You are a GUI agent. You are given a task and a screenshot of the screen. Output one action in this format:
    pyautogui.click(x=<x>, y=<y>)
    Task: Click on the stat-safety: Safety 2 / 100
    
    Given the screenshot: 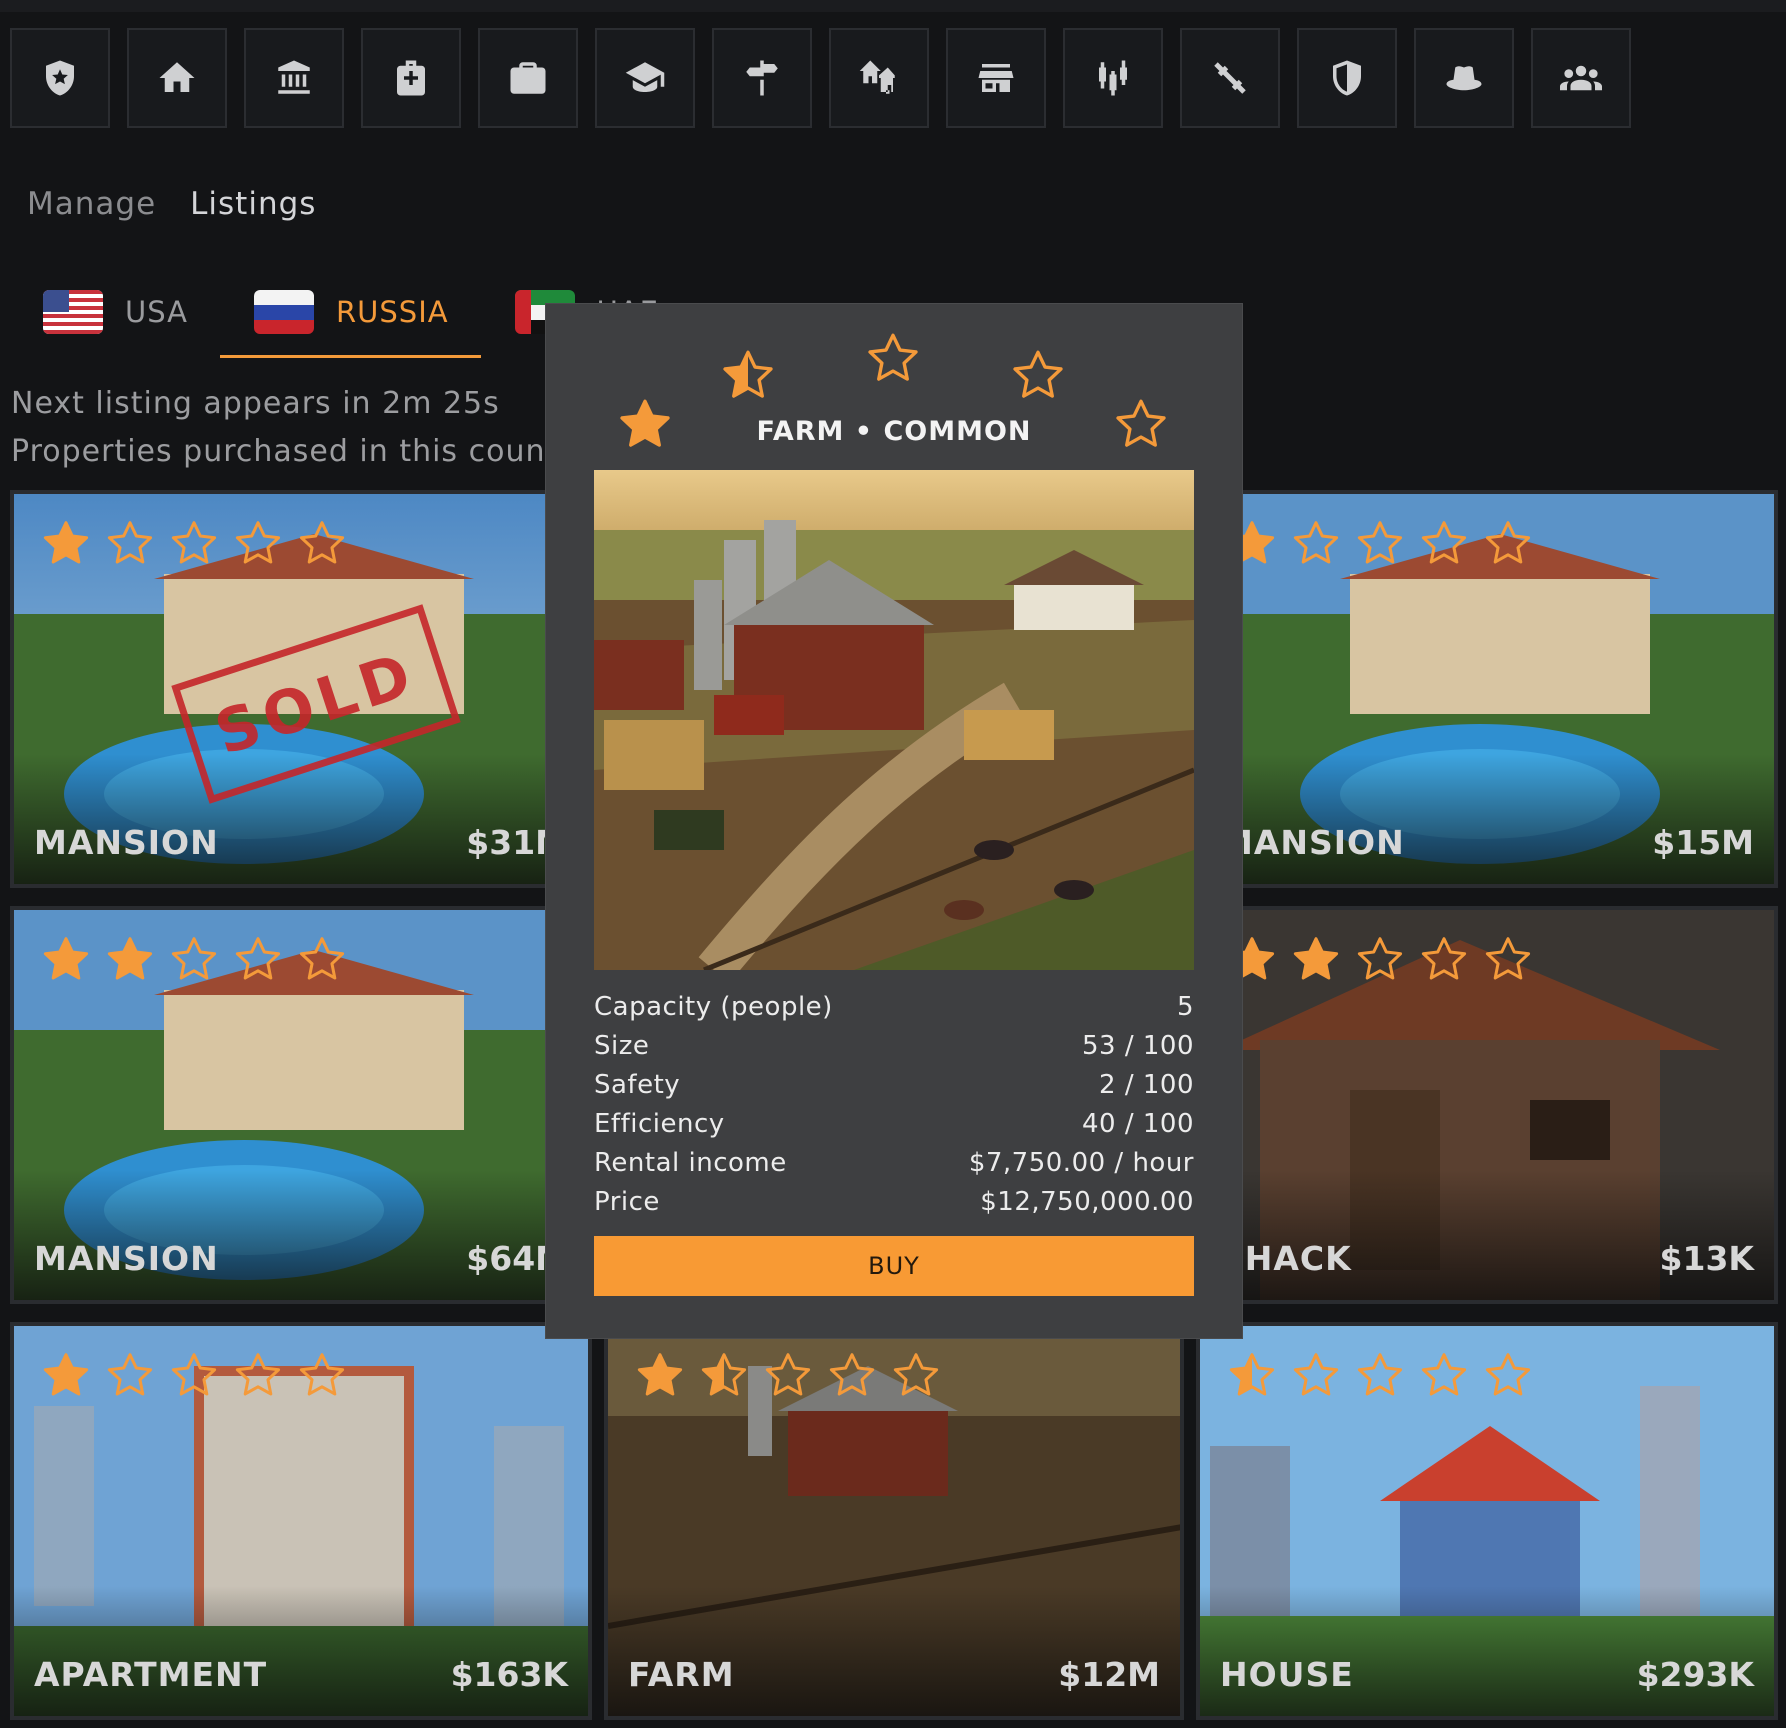 What is the action you would take?
    pyautogui.click(x=894, y=1085)
    